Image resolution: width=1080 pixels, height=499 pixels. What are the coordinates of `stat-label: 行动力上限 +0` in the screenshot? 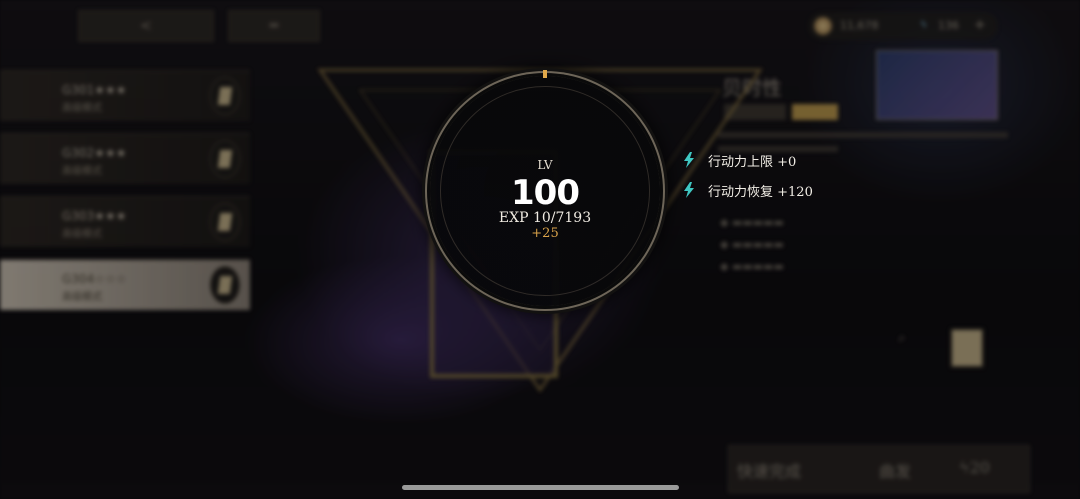 It's located at (752, 162).